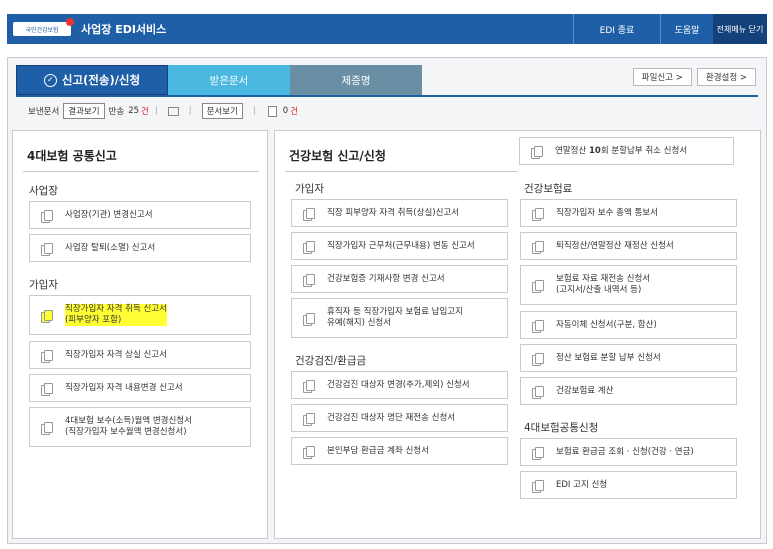 This screenshot has height=549, width=773. Describe the element at coordinates (50, 80) in the screenshot. I see `check-circle-icon: ✓` at that location.